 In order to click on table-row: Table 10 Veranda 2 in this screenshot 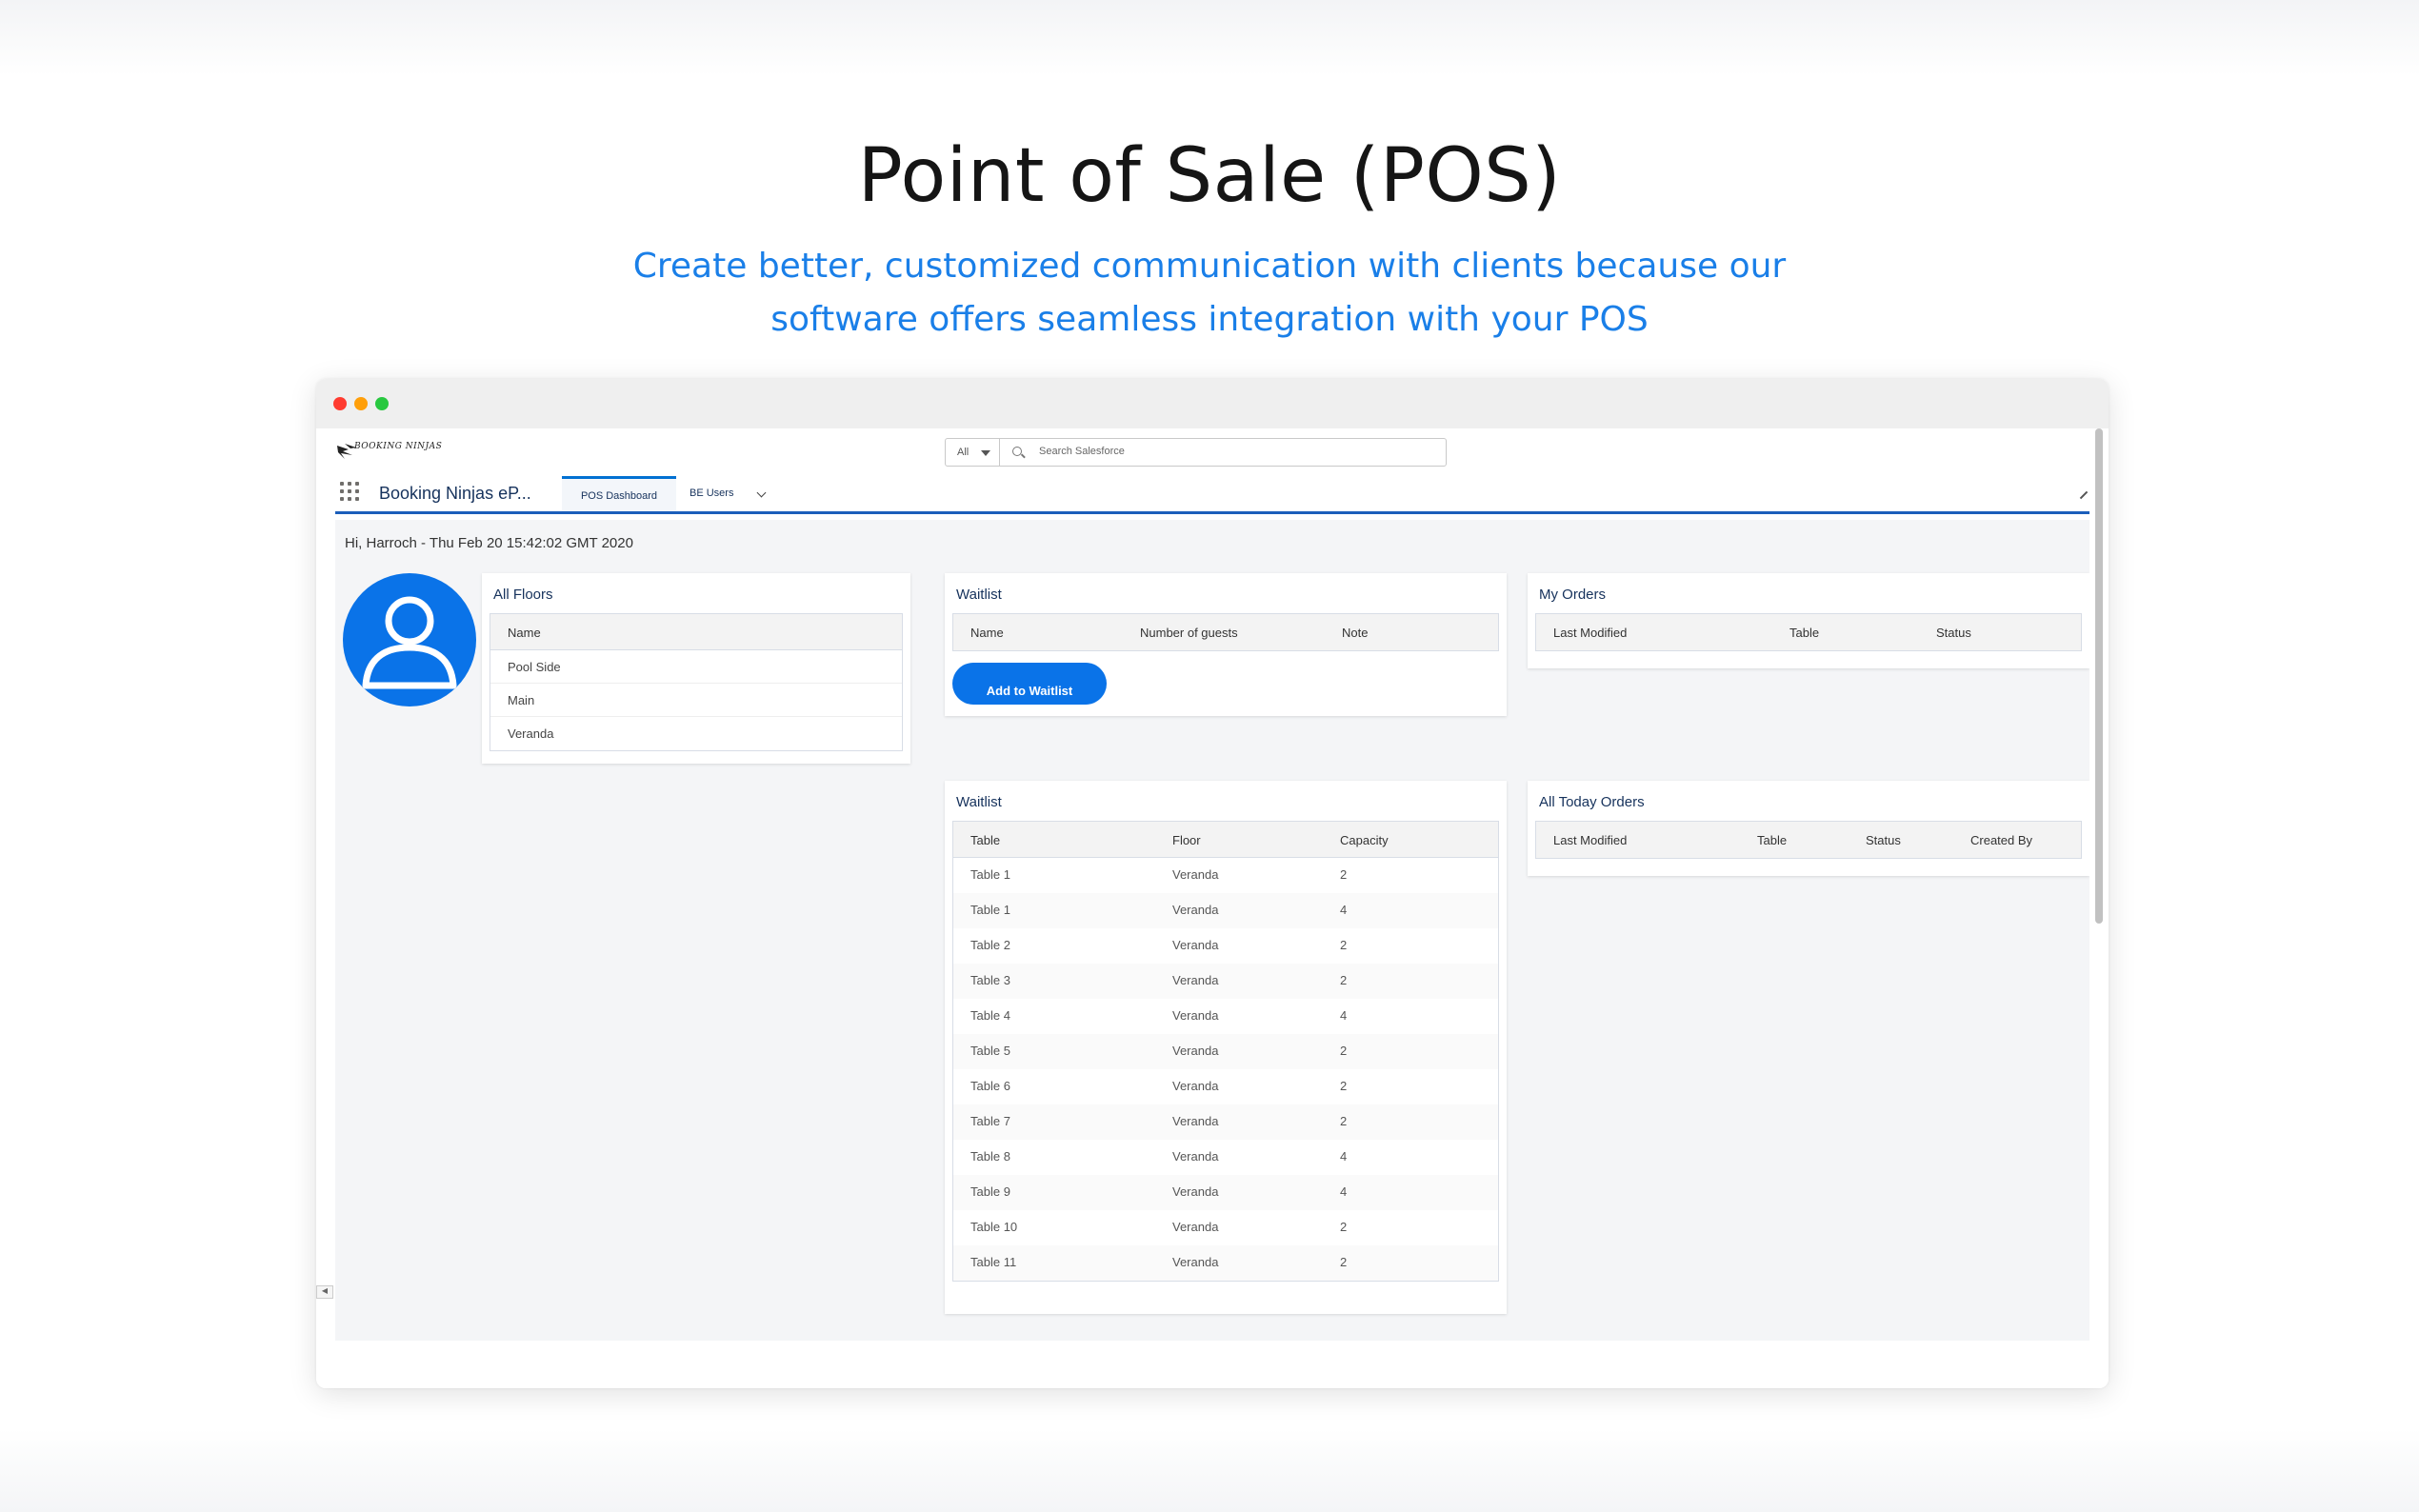, I will do `click(1225, 1227)`.